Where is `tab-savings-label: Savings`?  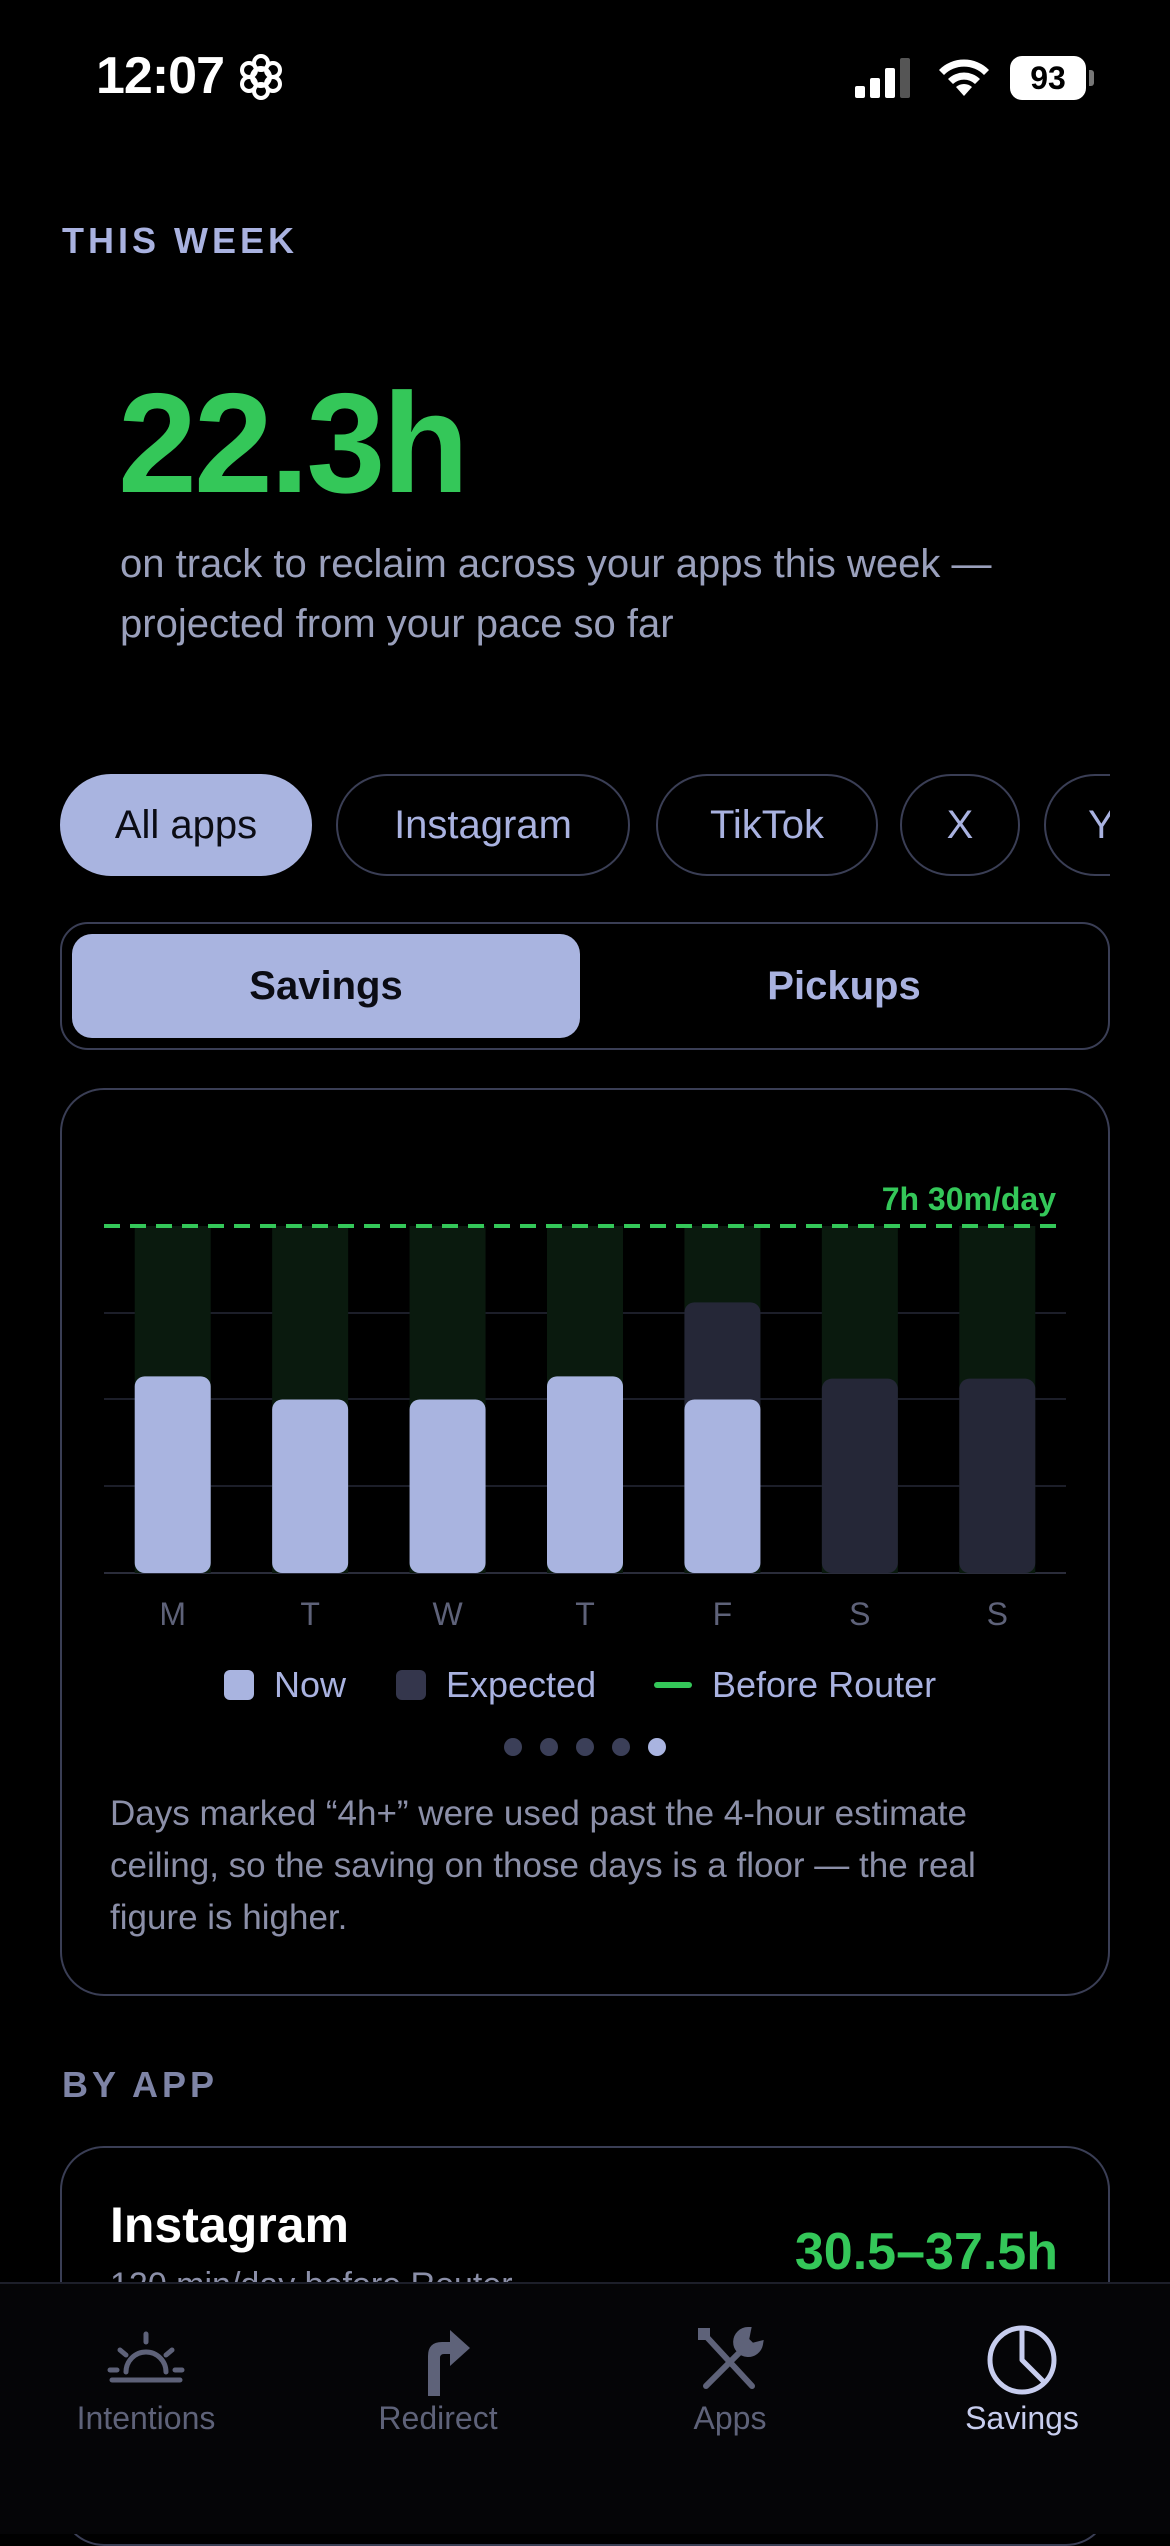 tab-savings-label: Savings is located at coordinates (1022, 2418).